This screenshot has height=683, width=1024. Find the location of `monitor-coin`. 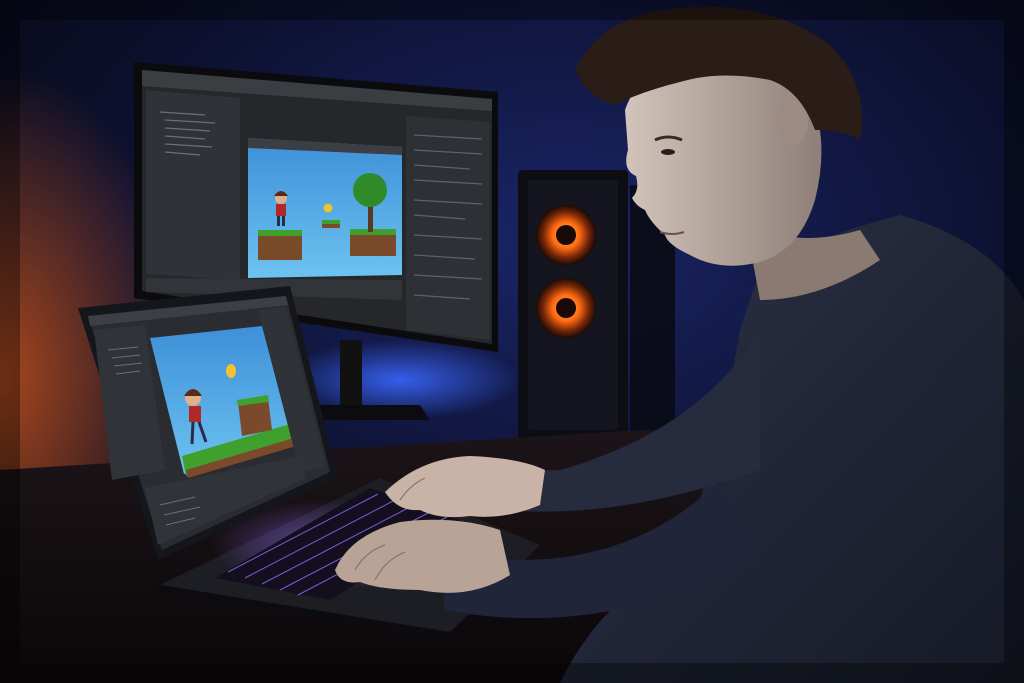

monitor-coin is located at coordinates (328, 208).